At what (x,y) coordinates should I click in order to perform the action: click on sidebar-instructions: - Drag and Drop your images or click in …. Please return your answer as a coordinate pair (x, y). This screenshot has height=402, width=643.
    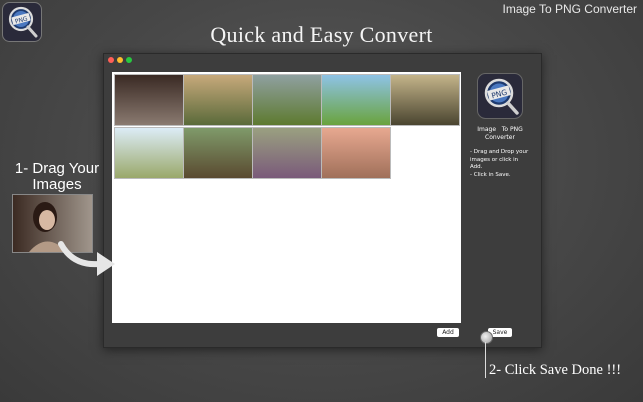
    Looking at the image, I should click on (505, 164).